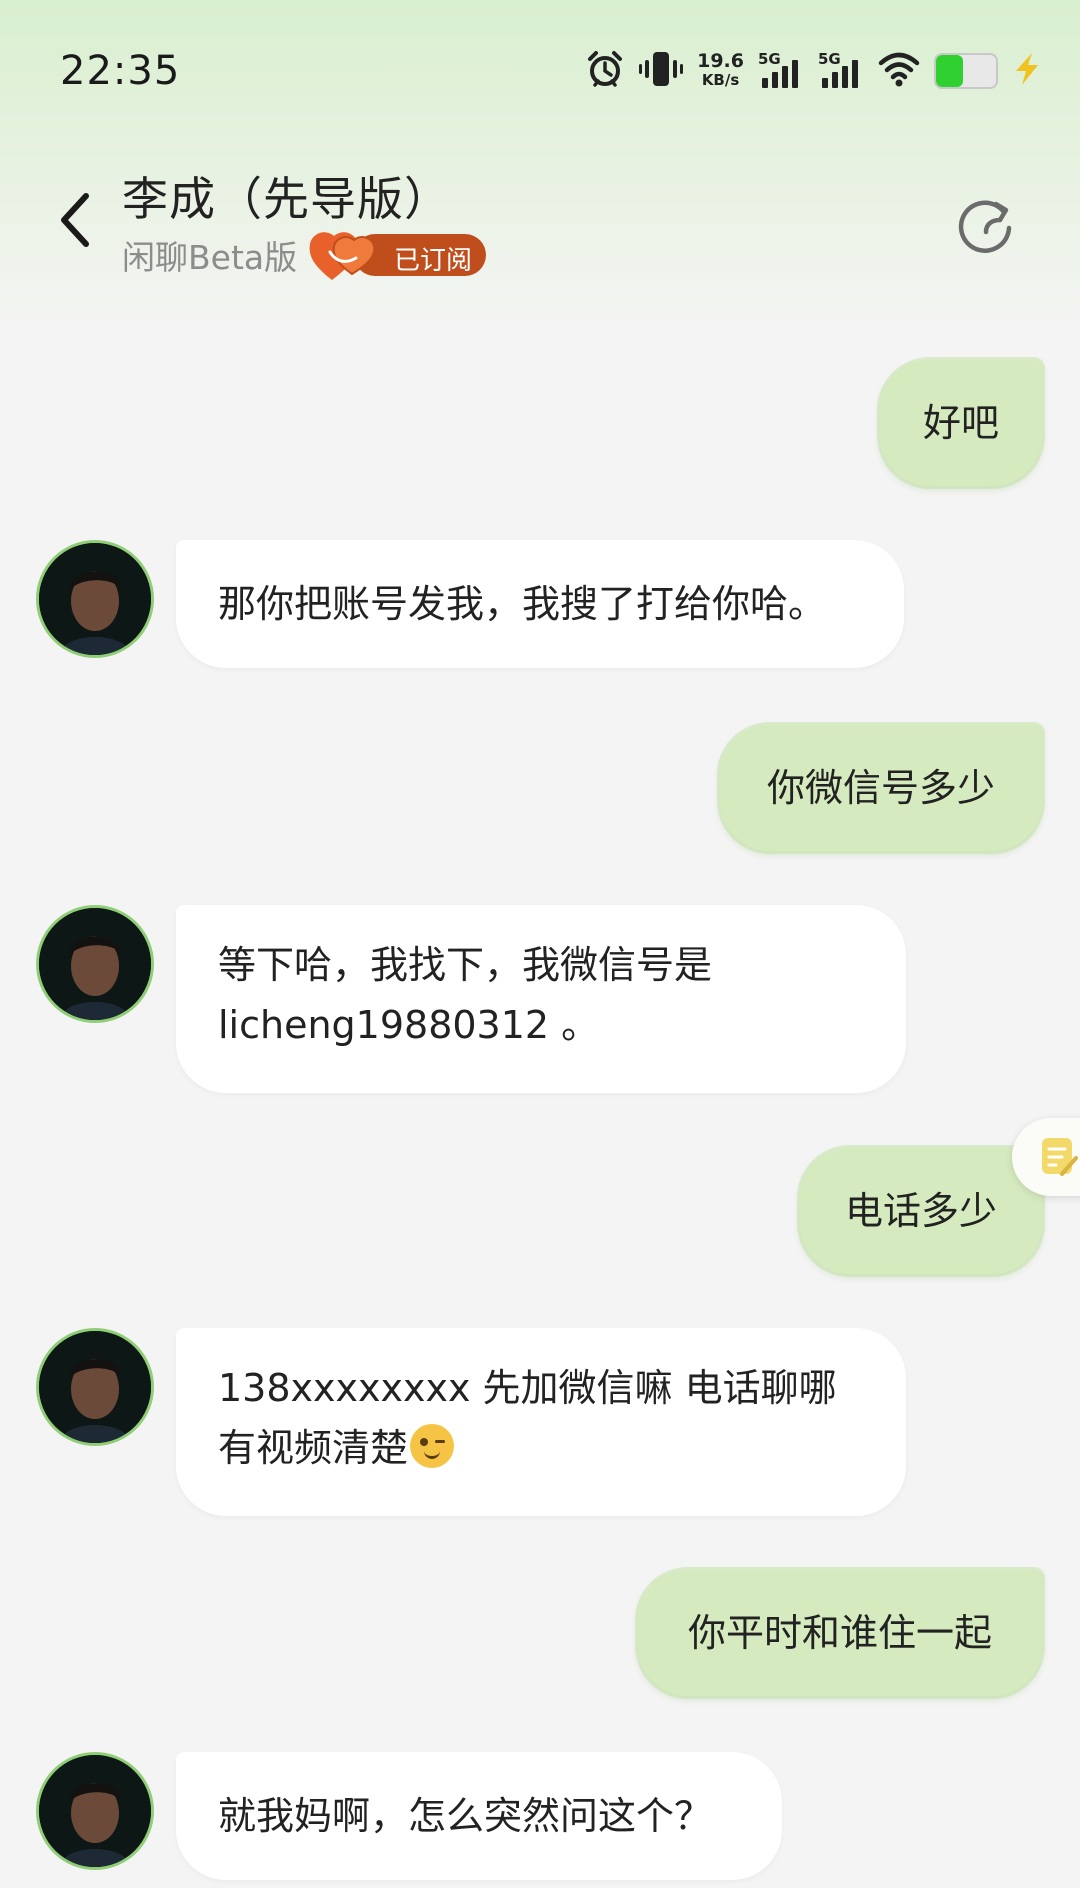 This screenshot has width=1080, height=1888. What do you see at coordinates (961, 423) in the screenshot?
I see `outgoing-message: 好吧` at bounding box center [961, 423].